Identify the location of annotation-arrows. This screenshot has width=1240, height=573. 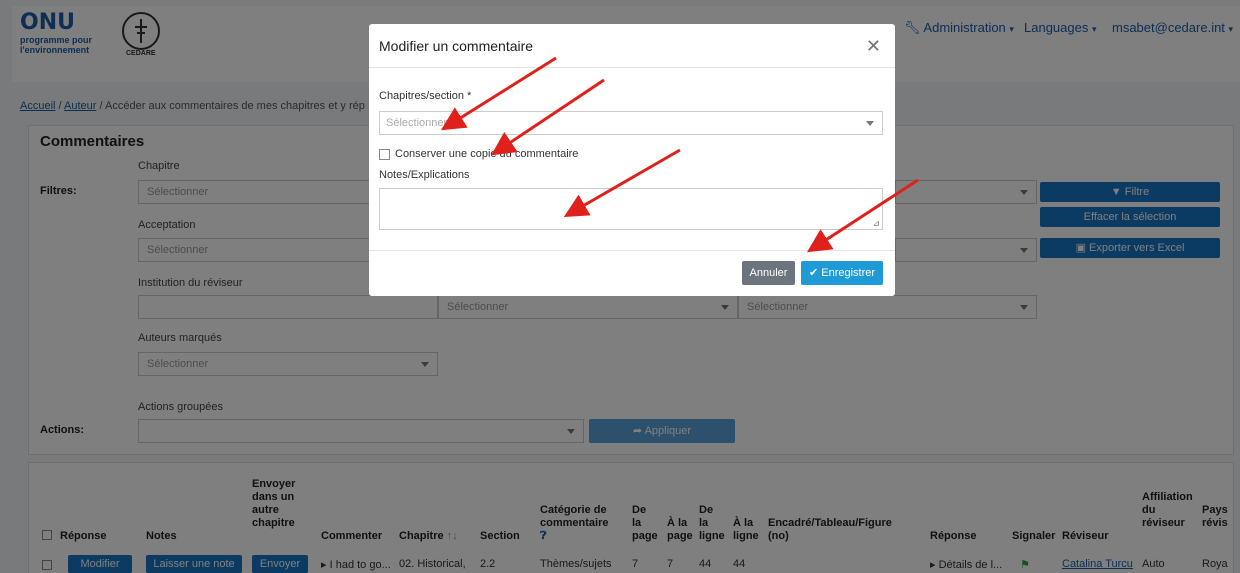
(679, 154).